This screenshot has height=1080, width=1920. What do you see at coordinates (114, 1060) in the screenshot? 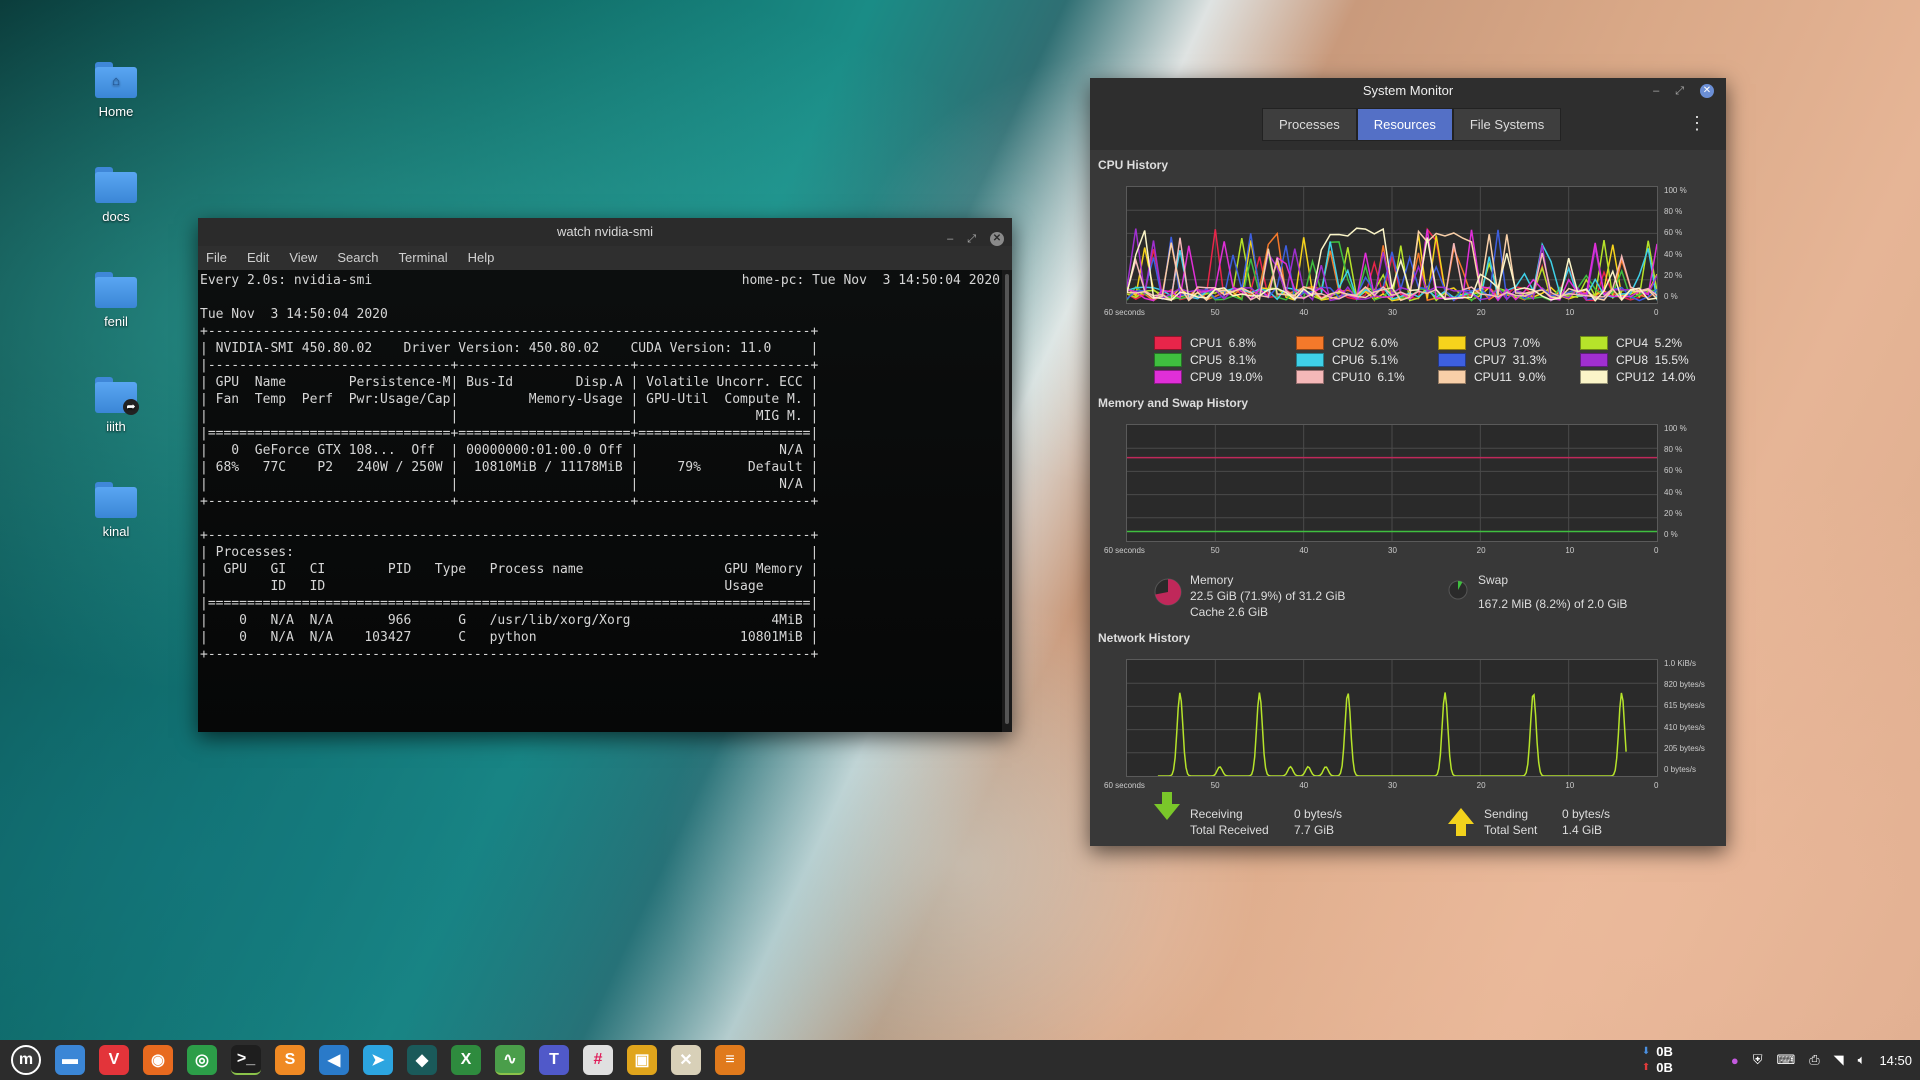
I see `vivaldi-icon: V` at bounding box center [114, 1060].